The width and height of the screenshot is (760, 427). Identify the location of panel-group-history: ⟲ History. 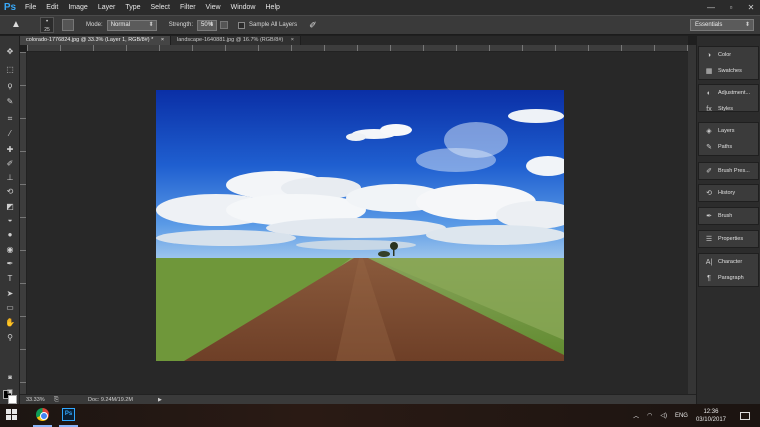
(728, 193).